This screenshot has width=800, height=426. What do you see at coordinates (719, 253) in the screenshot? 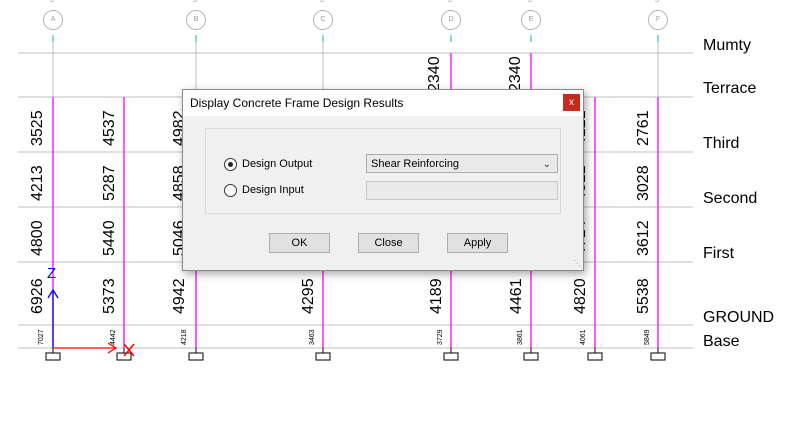
I see `level-label-first: First` at bounding box center [719, 253].